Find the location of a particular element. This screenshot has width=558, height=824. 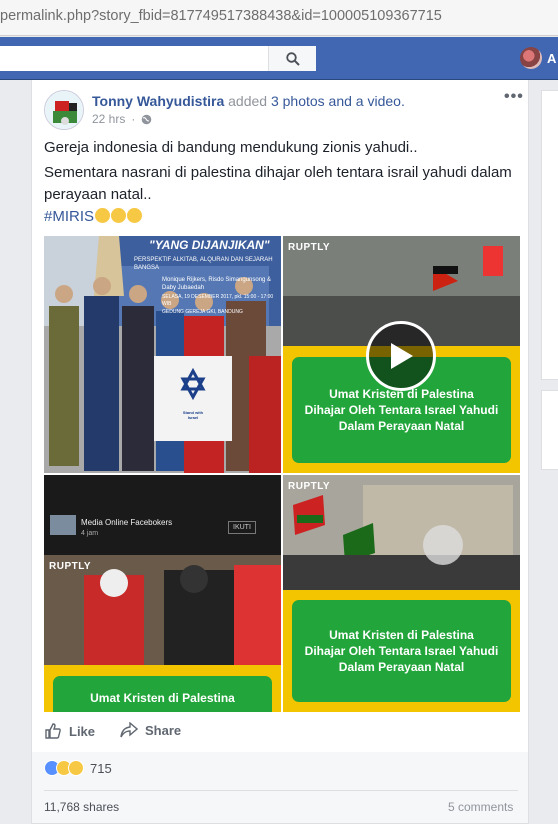

action-text: added is located at coordinates (248, 101).